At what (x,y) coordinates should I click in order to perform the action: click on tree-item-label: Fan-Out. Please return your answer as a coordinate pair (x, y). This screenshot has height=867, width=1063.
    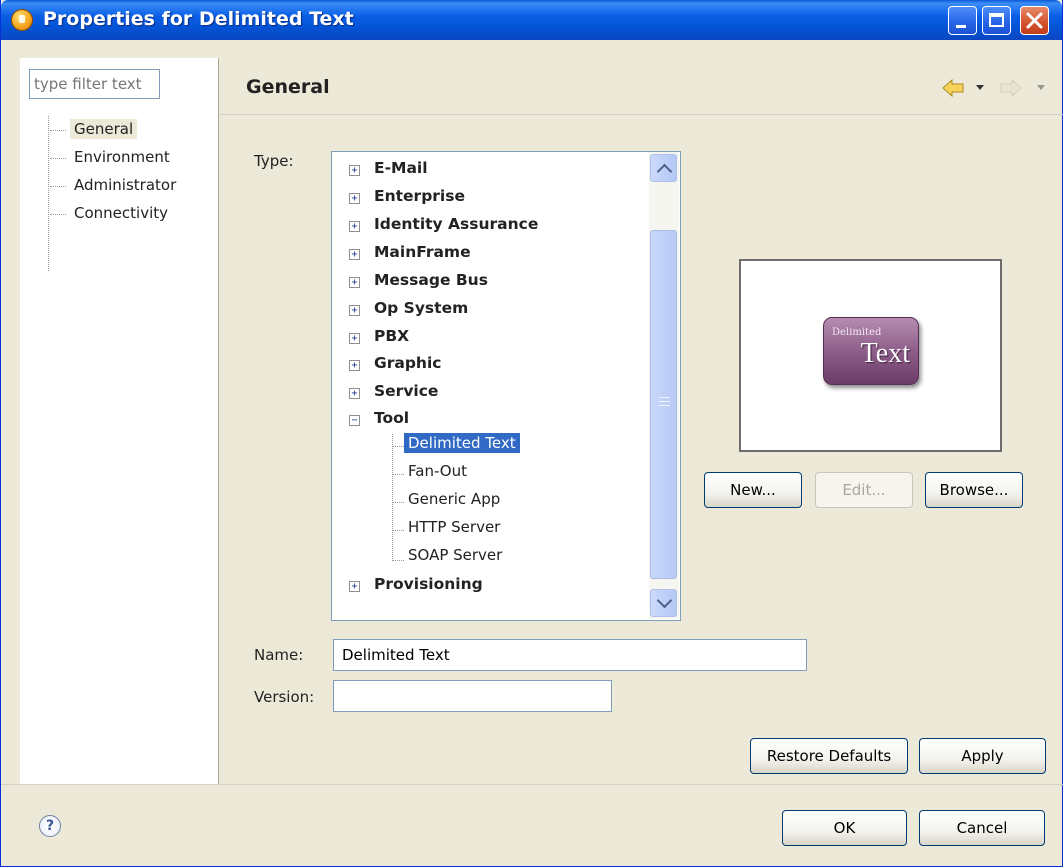
    Looking at the image, I should click on (437, 471).